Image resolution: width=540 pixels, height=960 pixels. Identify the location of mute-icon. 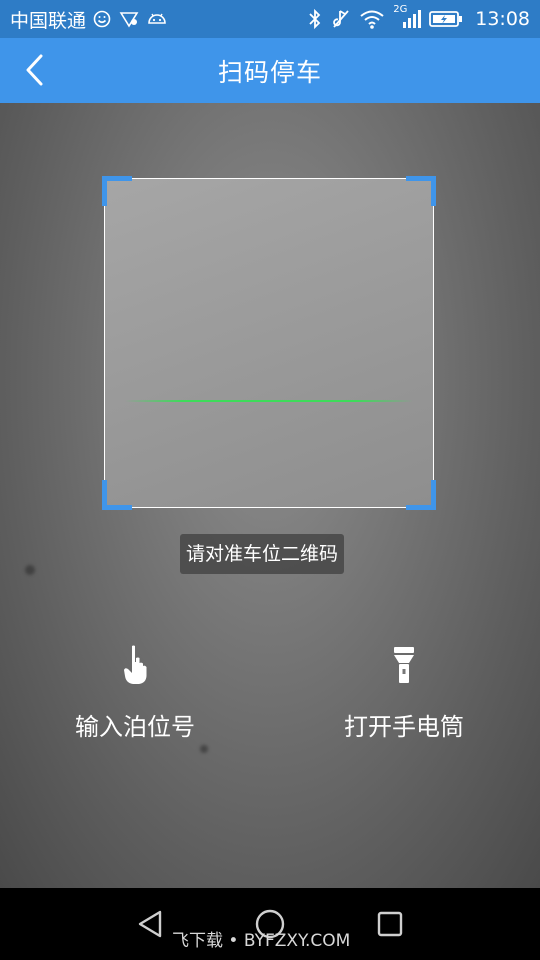
(341, 19).